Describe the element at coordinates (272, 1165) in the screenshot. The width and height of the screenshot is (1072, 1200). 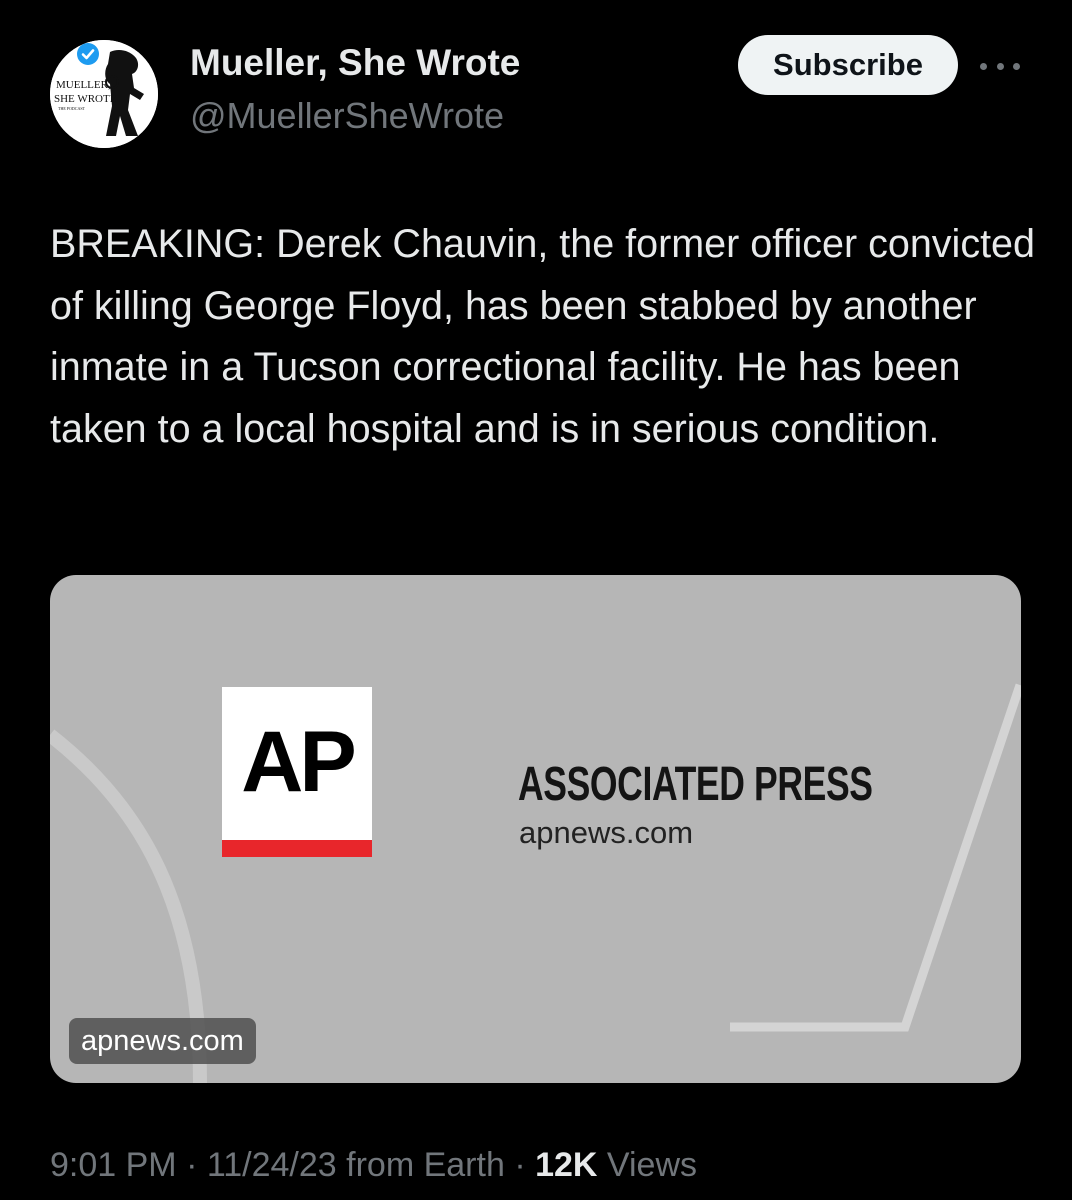
I see `tweet-date: 11/24/23` at that location.